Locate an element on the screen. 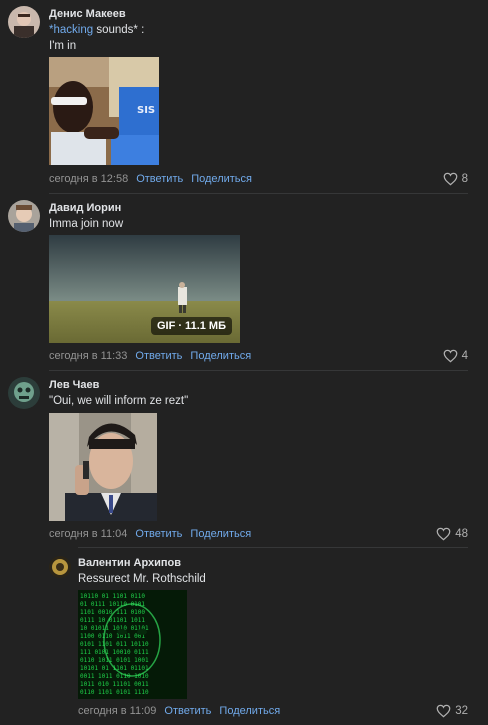 This screenshot has height=725, width=488. like-button: 4 is located at coordinates (455, 356).